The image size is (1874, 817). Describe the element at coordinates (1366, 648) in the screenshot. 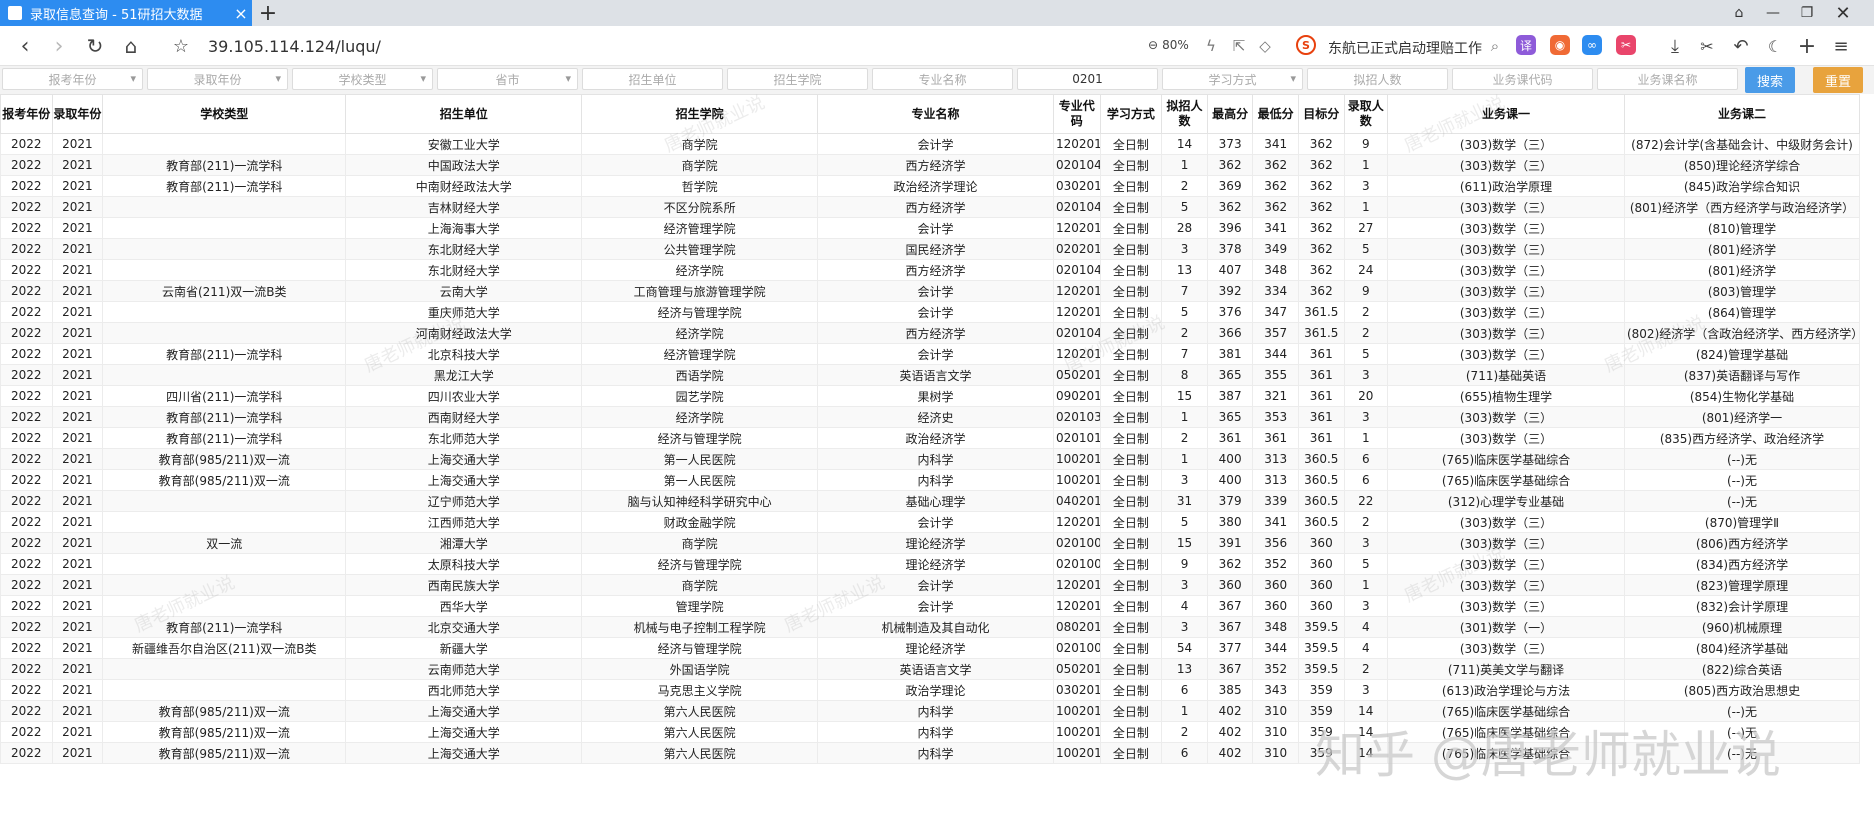

I see `table-cell: 4` at that location.